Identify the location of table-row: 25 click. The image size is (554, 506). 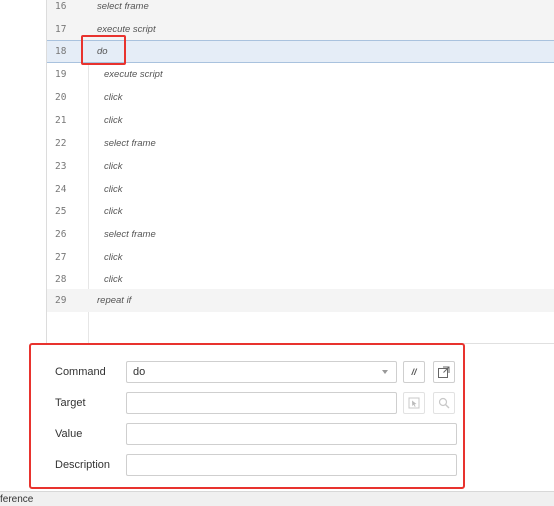
(300, 211).